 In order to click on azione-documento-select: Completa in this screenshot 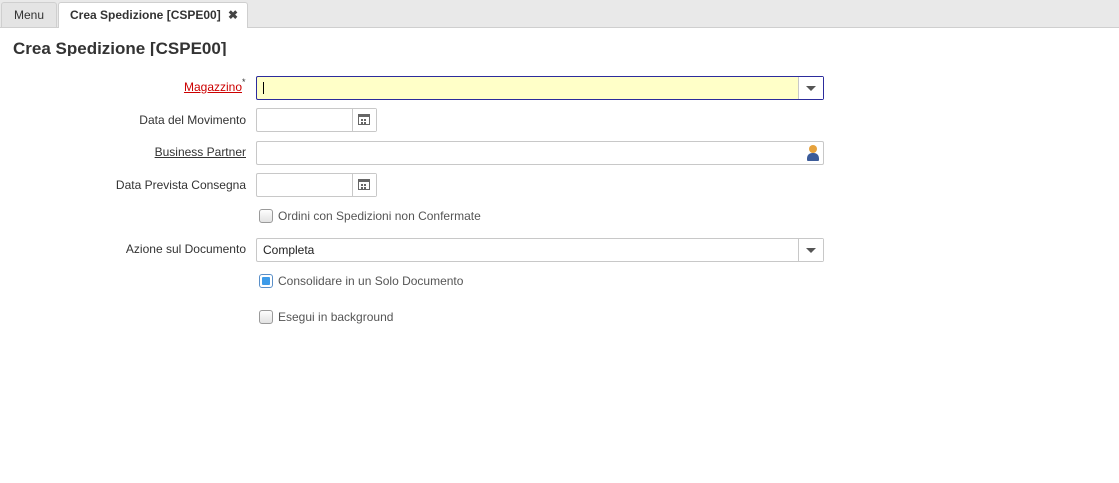, I will do `click(540, 250)`.